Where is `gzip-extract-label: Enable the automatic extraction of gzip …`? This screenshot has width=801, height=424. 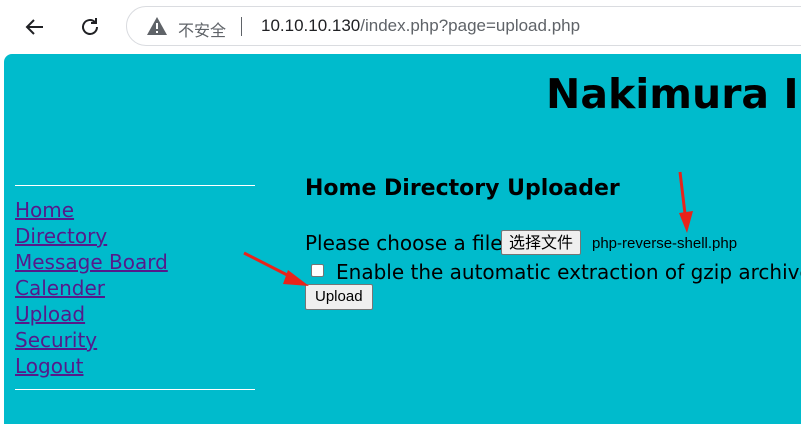
gzip-extract-label: Enable the automatic extraction of gzip … is located at coordinates (568, 272).